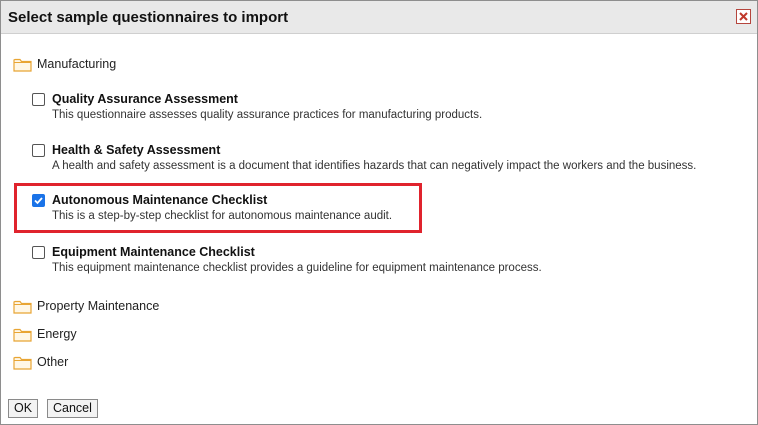 The width and height of the screenshot is (758, 425). I want to click on close-icon, so click(743, 16).